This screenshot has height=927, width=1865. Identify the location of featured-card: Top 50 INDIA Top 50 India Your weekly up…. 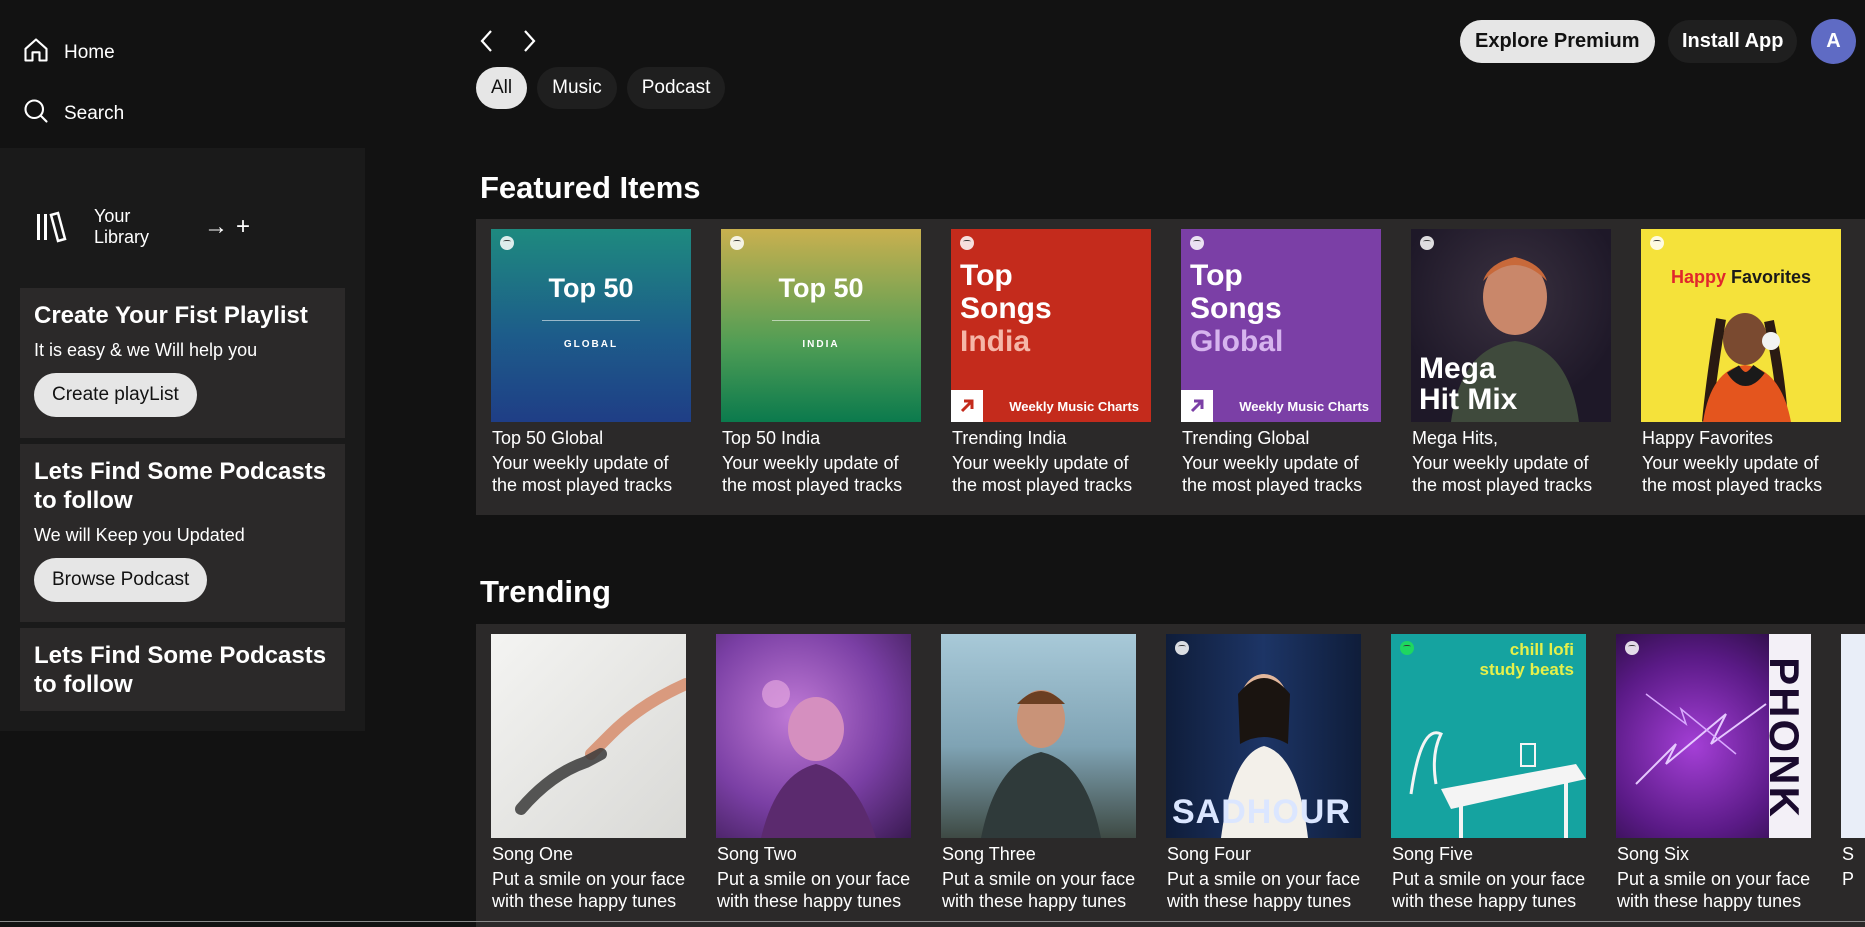
(821, 362).